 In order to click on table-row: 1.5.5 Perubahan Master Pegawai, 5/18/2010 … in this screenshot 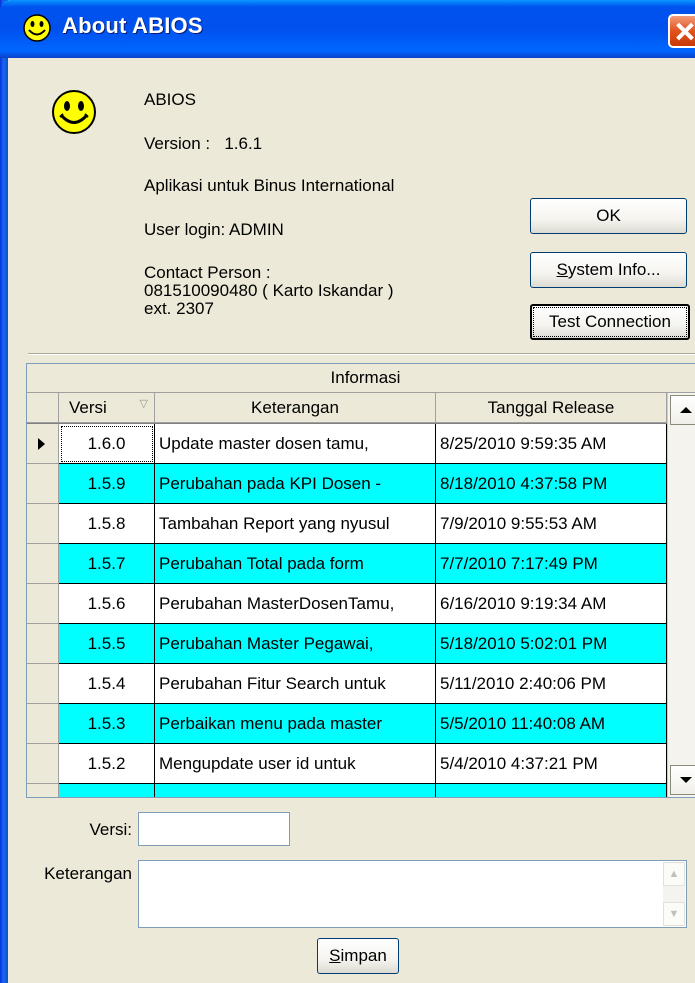, I will do `click(347, 644)`.